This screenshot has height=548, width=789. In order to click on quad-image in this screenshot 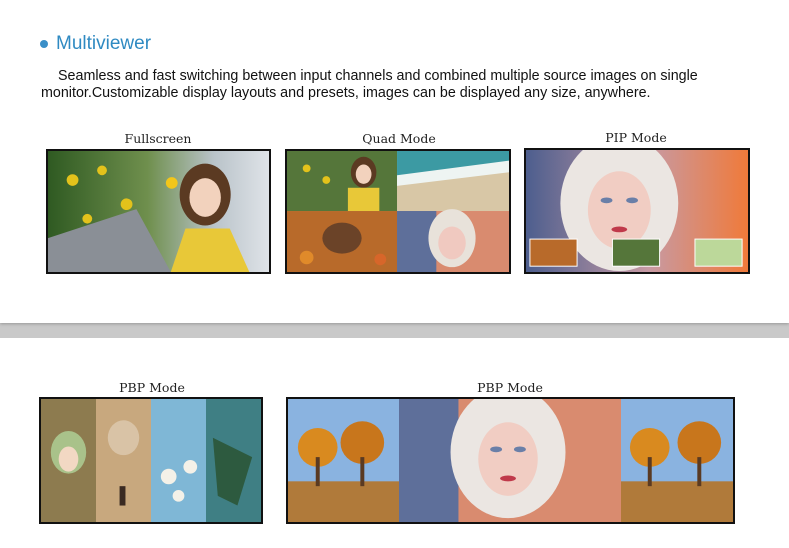, I will do `click(398, 211)`.